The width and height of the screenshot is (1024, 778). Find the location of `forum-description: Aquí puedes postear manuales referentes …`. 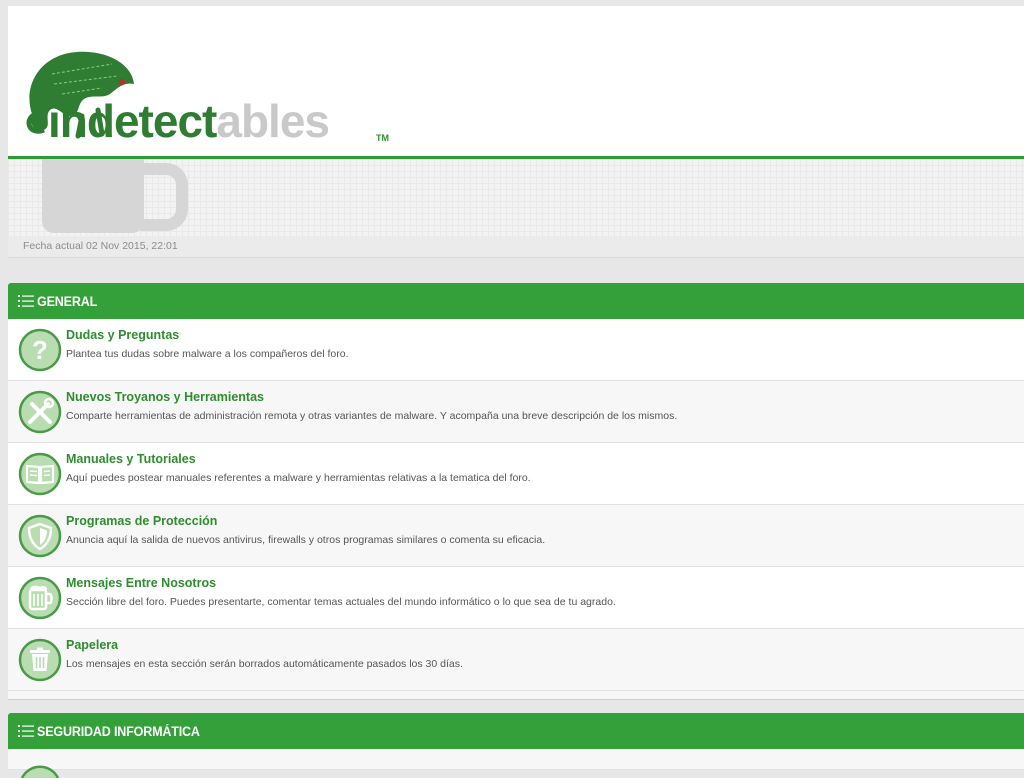

forum-description: Aquí puedes postear manuales referentes … is located at coordinates (298, 478).